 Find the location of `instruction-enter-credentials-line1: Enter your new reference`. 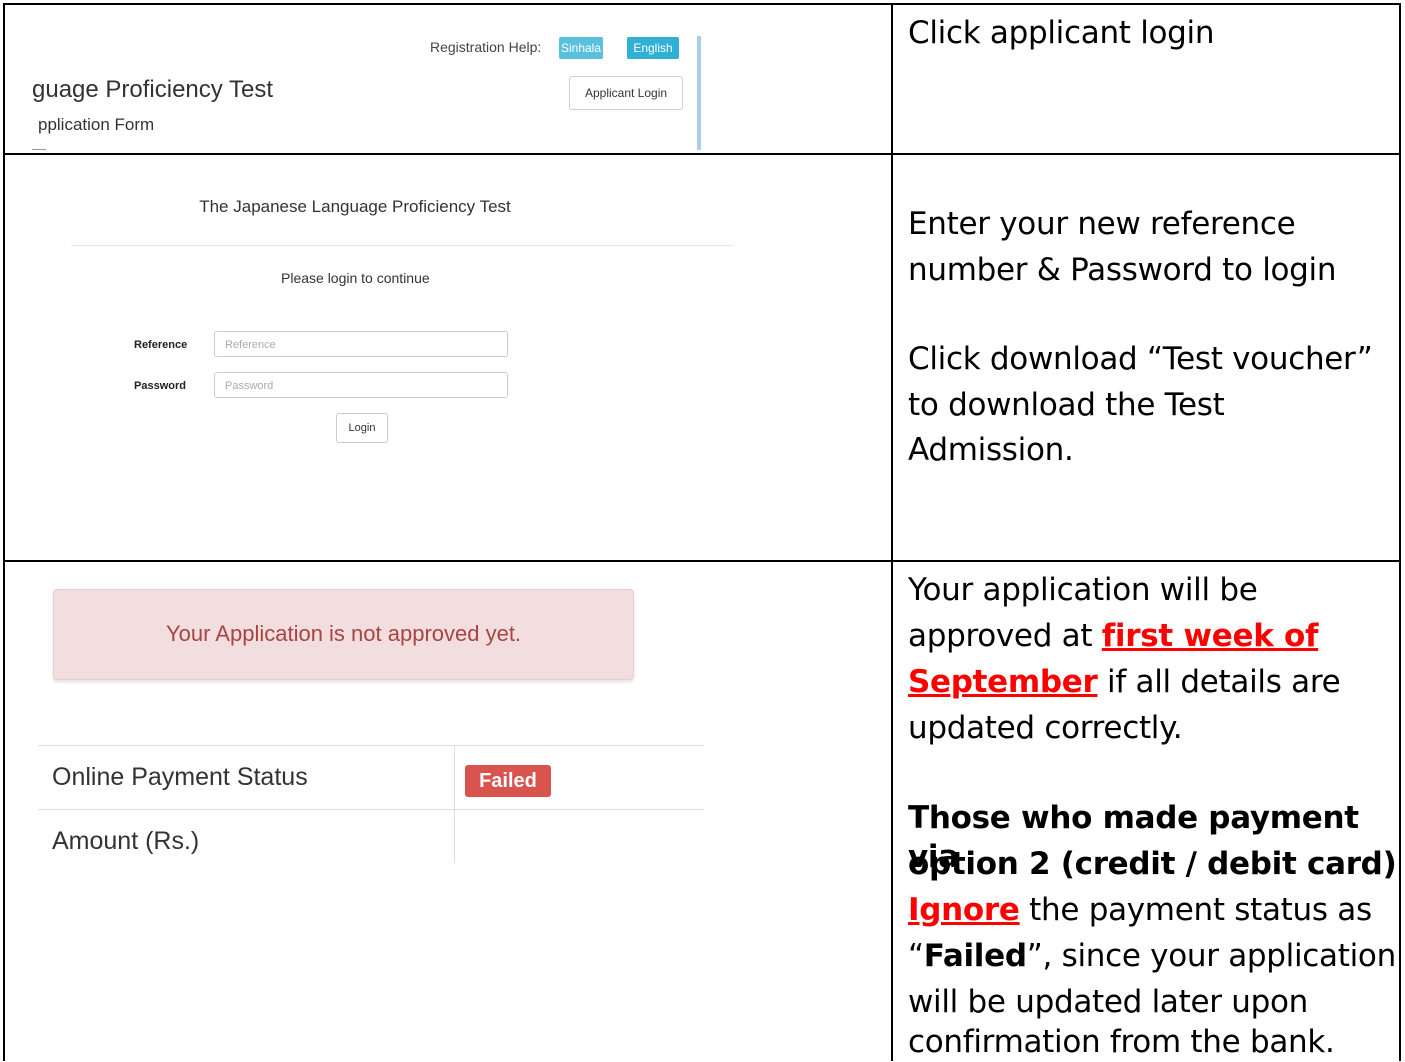

instruction-enter-credentials-line1: Enter your new reference is located at coordinates (1102, 224).